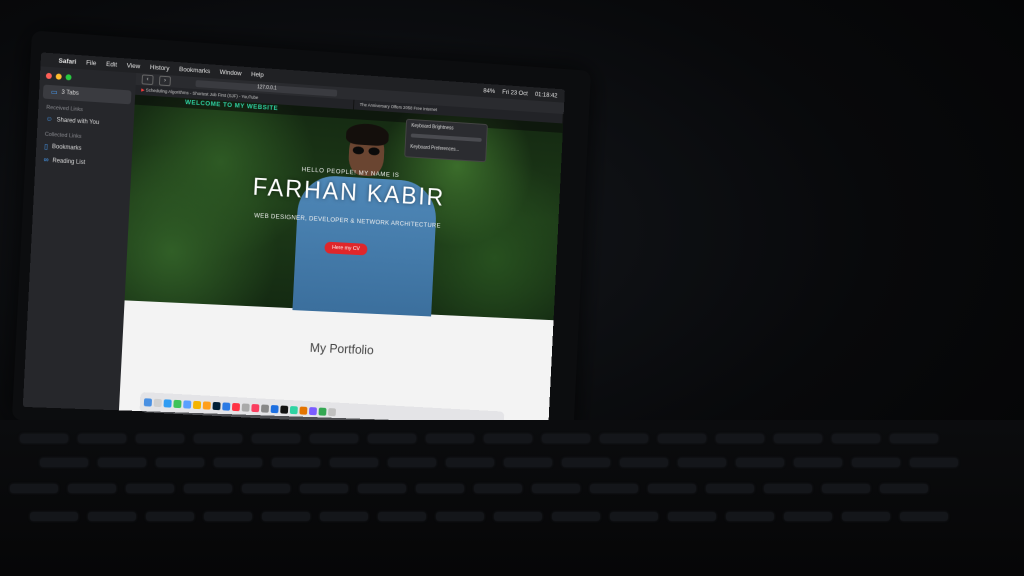 This screenshot has height=576, width=1024. I want to click on sidebar-item-label: 3 Tabs, so click(70, 93).